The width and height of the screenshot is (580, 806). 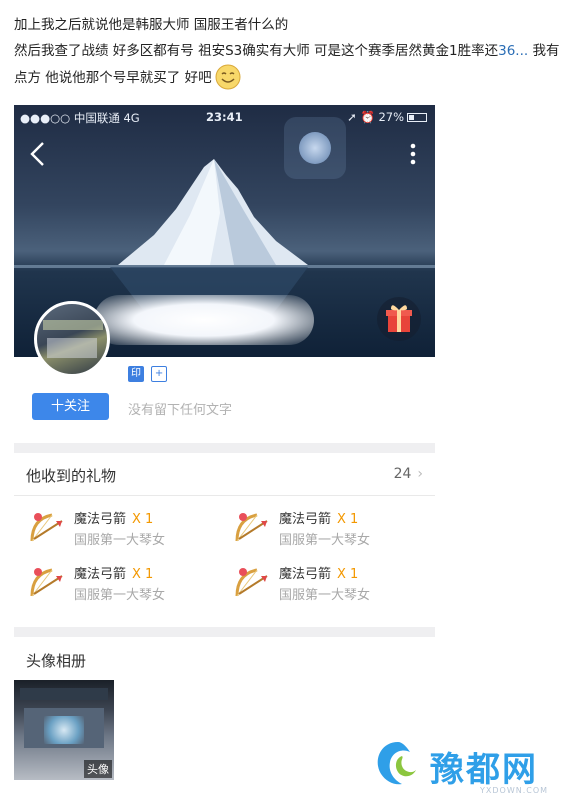 What do you see at coordinates (80, 118) in the screenshot?
I see `carrier-text: ●●●○○ 中国联通 4G` at bounding box center [80, 118].